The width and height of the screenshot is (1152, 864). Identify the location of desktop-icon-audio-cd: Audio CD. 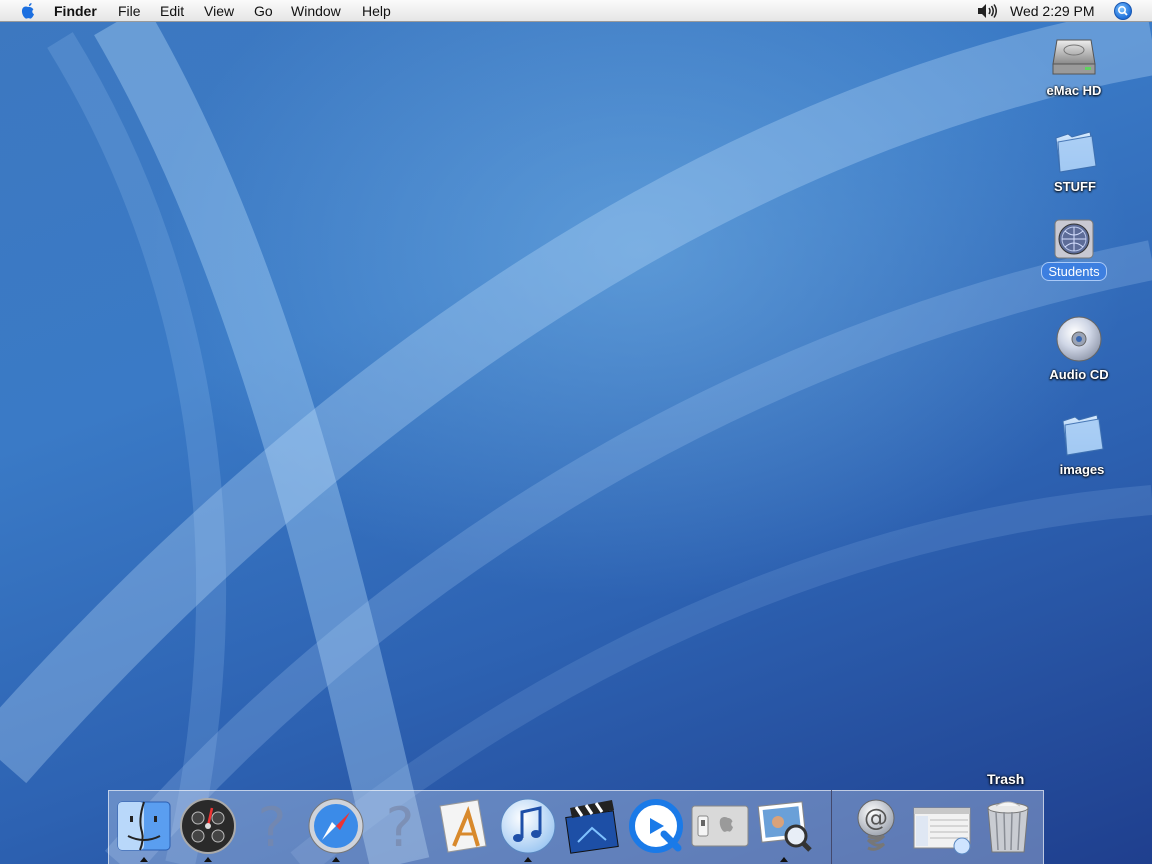
(1079, 349).